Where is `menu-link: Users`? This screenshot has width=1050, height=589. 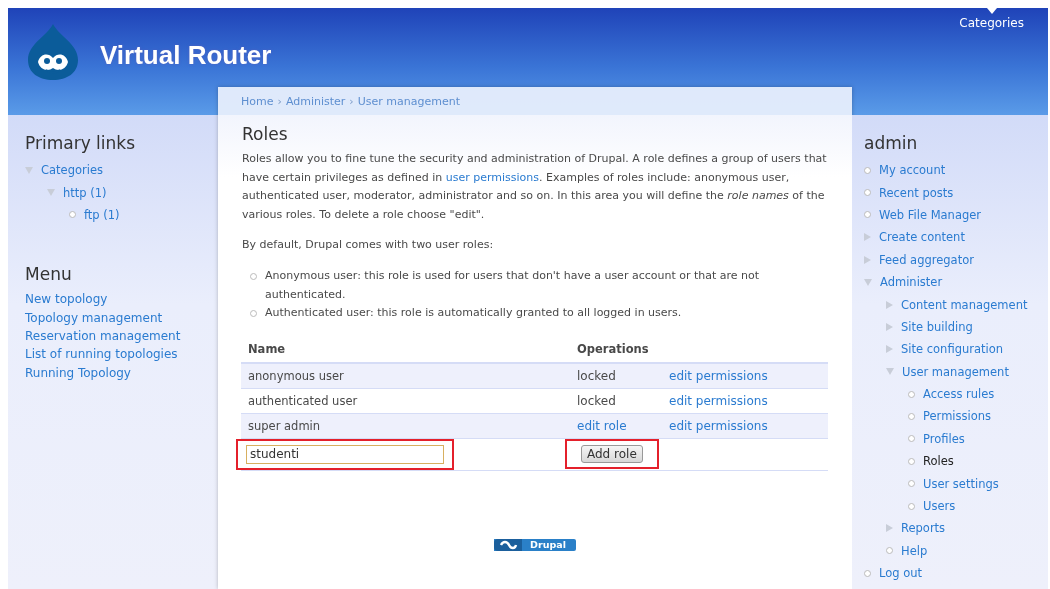 menu-link: Users is located at coordinates (939, 506).